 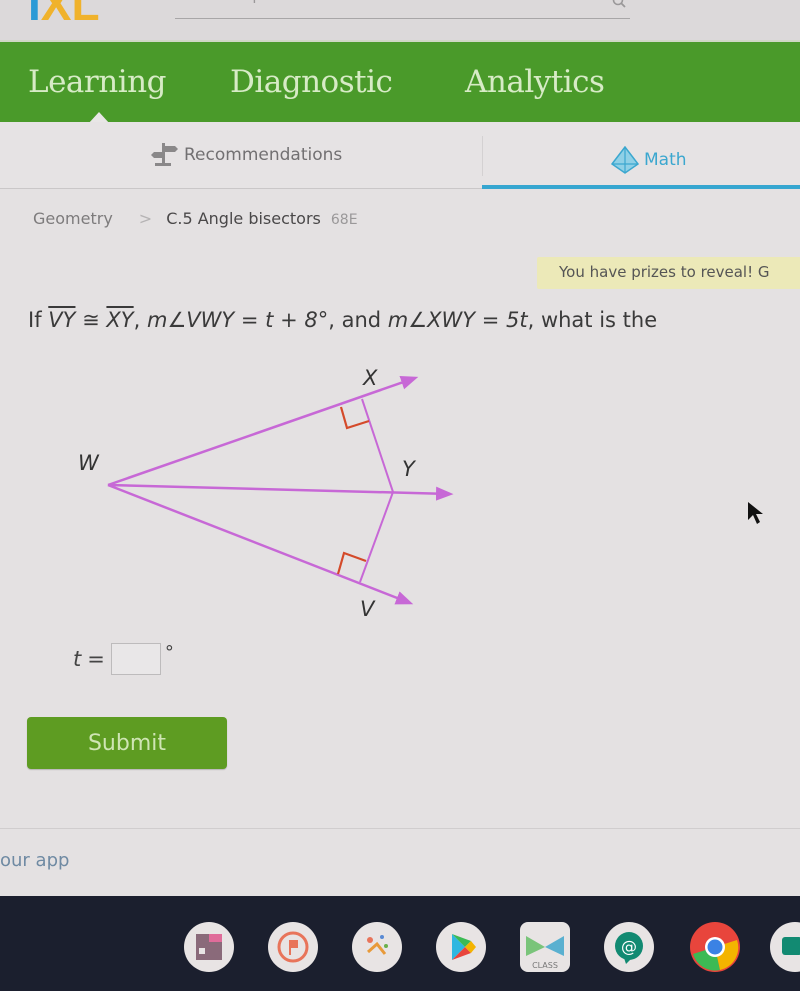 I want to click on ixl-logo: I XL, so click(x=64, y=15).